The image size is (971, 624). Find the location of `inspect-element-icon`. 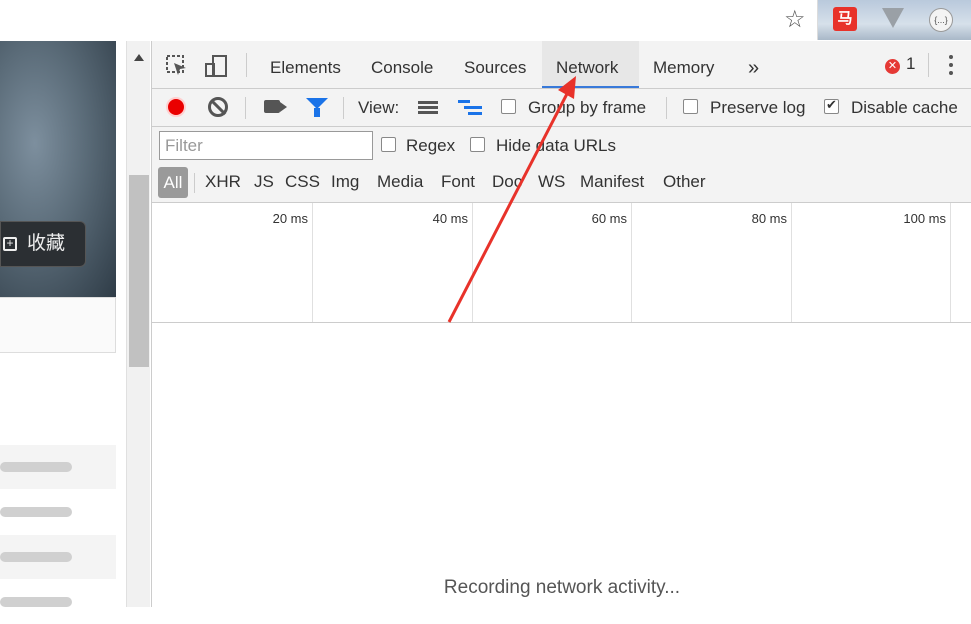

inspect-element-icon is located at coordinates (177, 66).